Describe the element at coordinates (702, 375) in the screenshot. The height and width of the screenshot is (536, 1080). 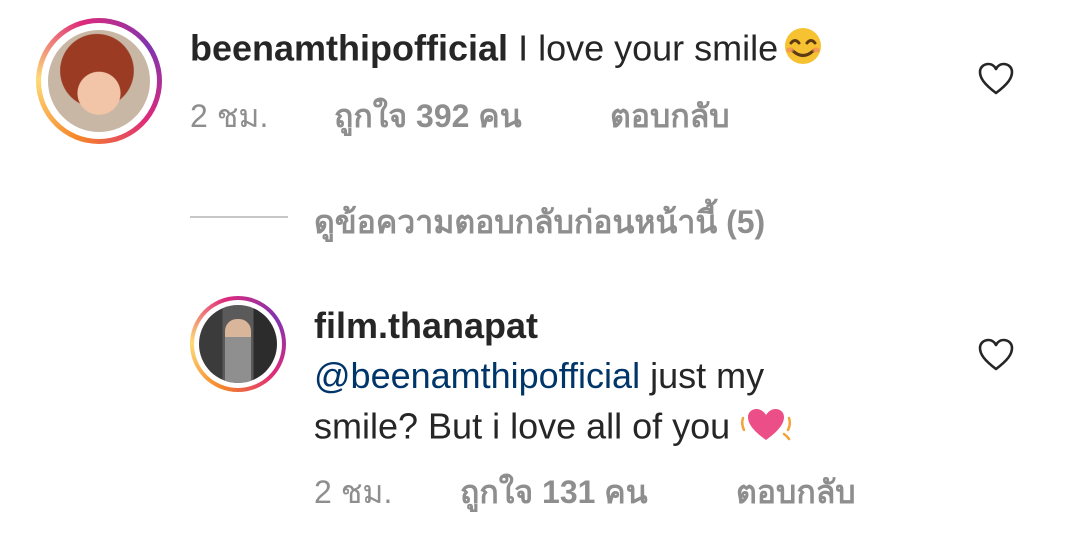
I see `comment-text: just my` at that location.